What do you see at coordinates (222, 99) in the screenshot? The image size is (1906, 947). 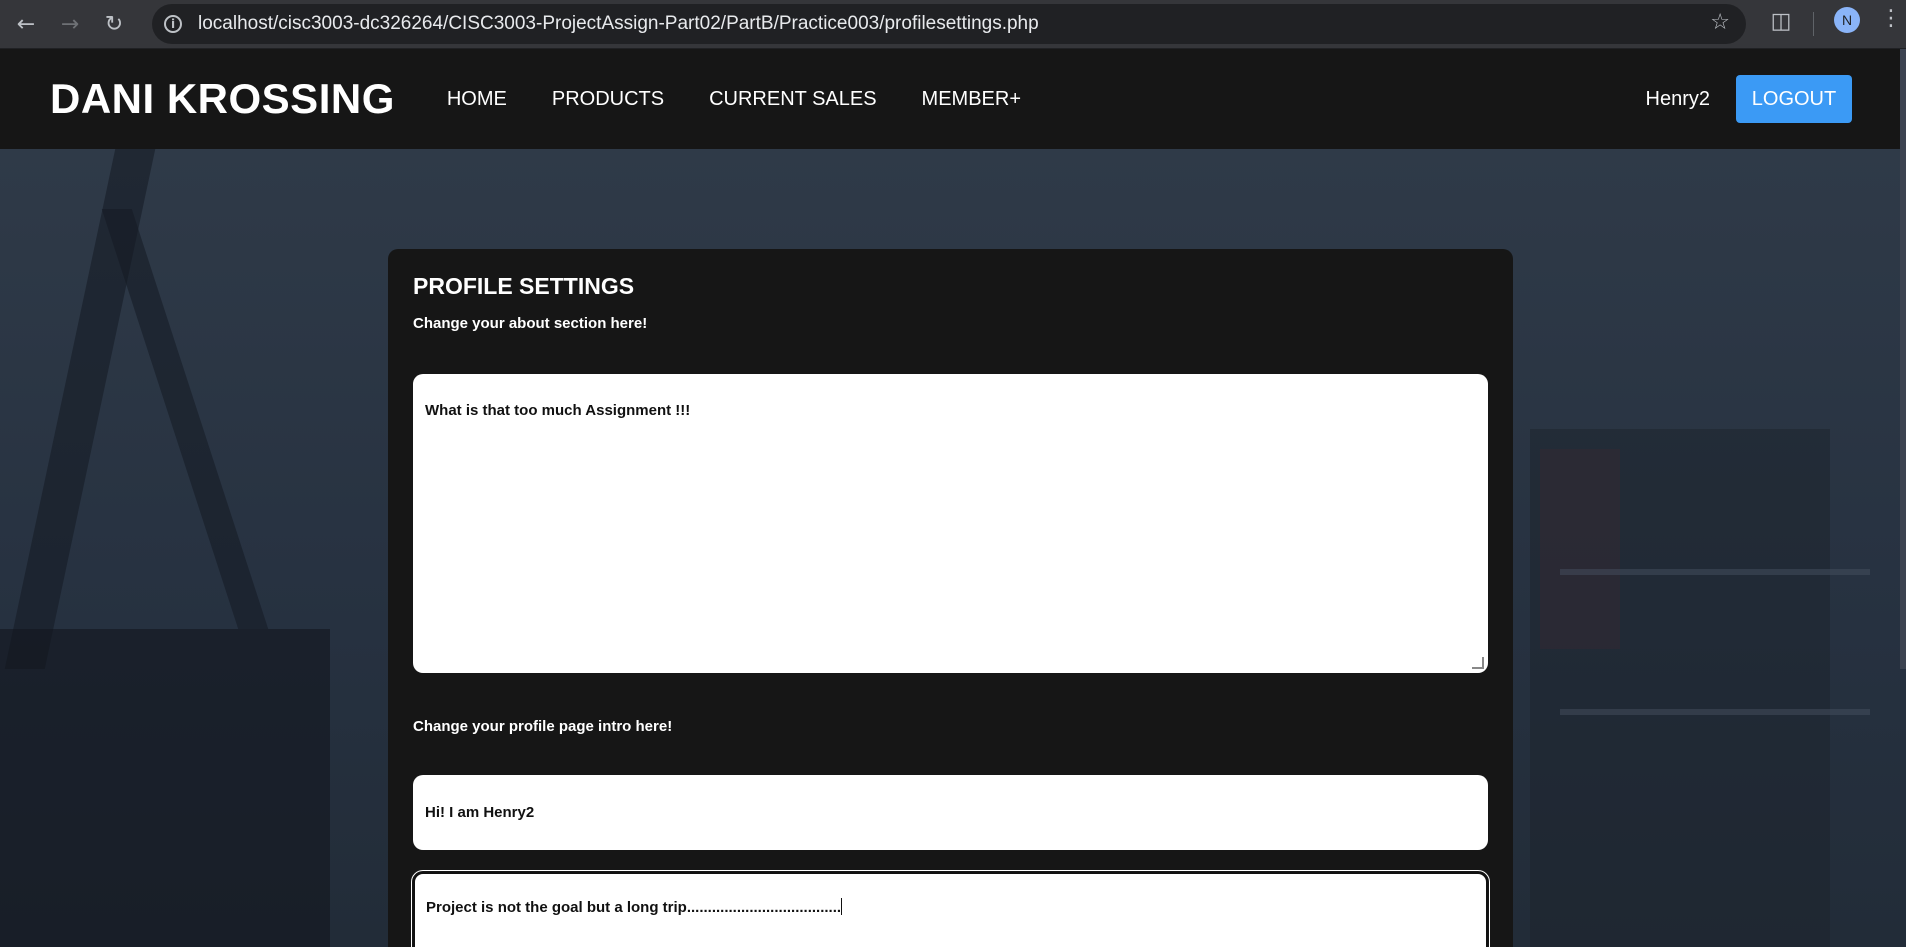 I see `site-logo: DANI KROSSING` at bounding box center [222, 99].